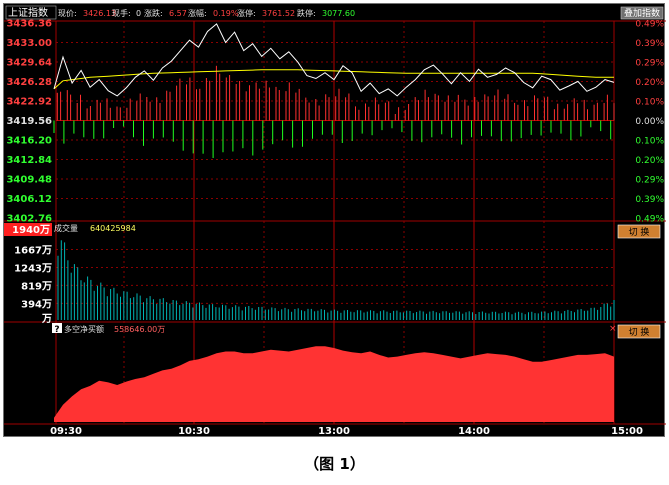 The width and height of the screenshot is (669, 485). I want to click on volume-tick-label: 1243万, so click(33, 268).